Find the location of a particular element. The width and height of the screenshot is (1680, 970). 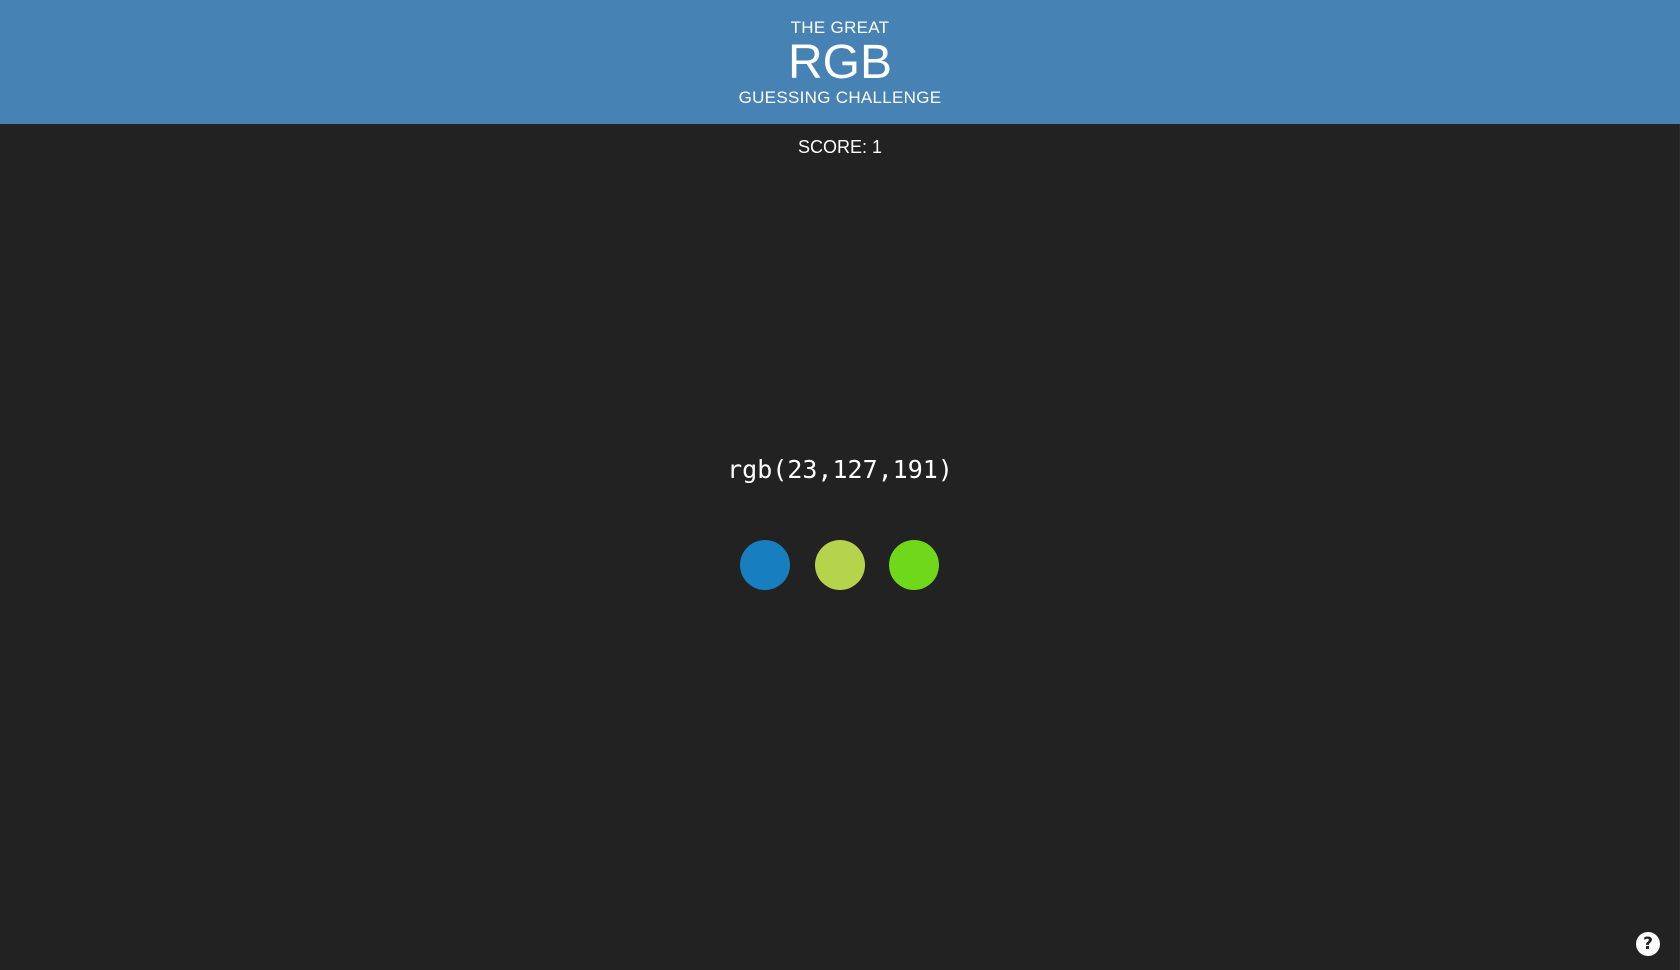

game-title: RGB is located at coordinates (839, 62).